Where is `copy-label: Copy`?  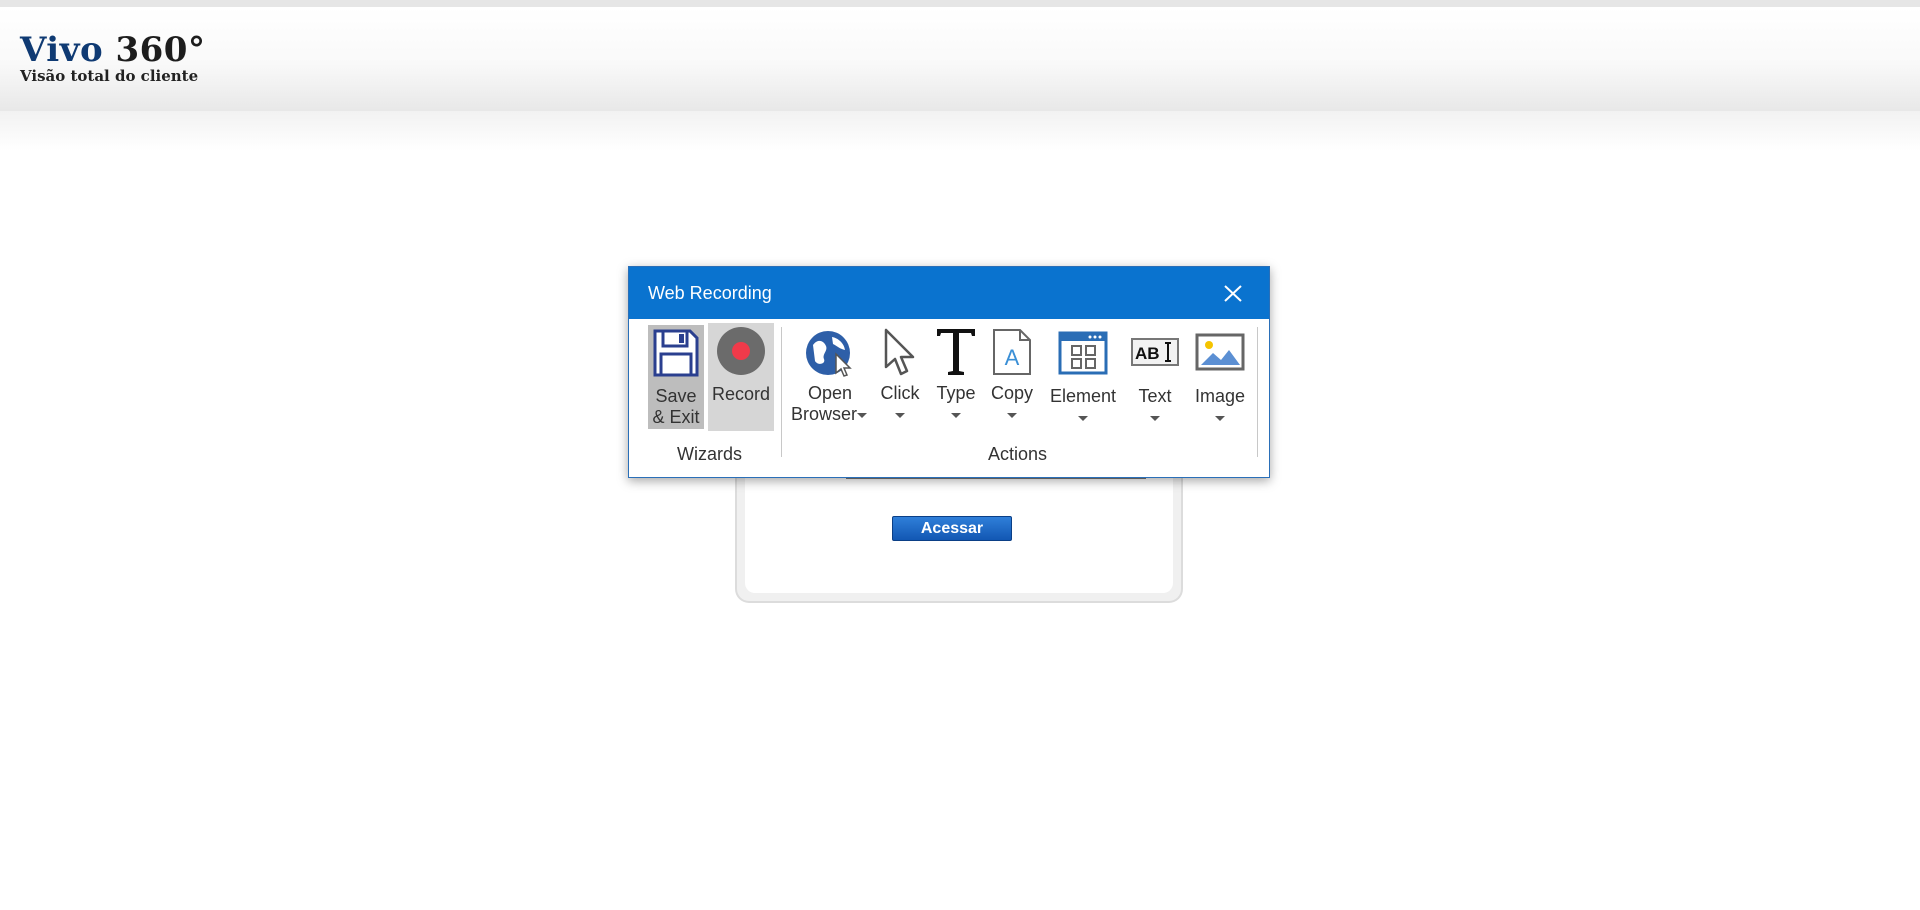 copy-label: Copy is located at coordinates (1012, 393).